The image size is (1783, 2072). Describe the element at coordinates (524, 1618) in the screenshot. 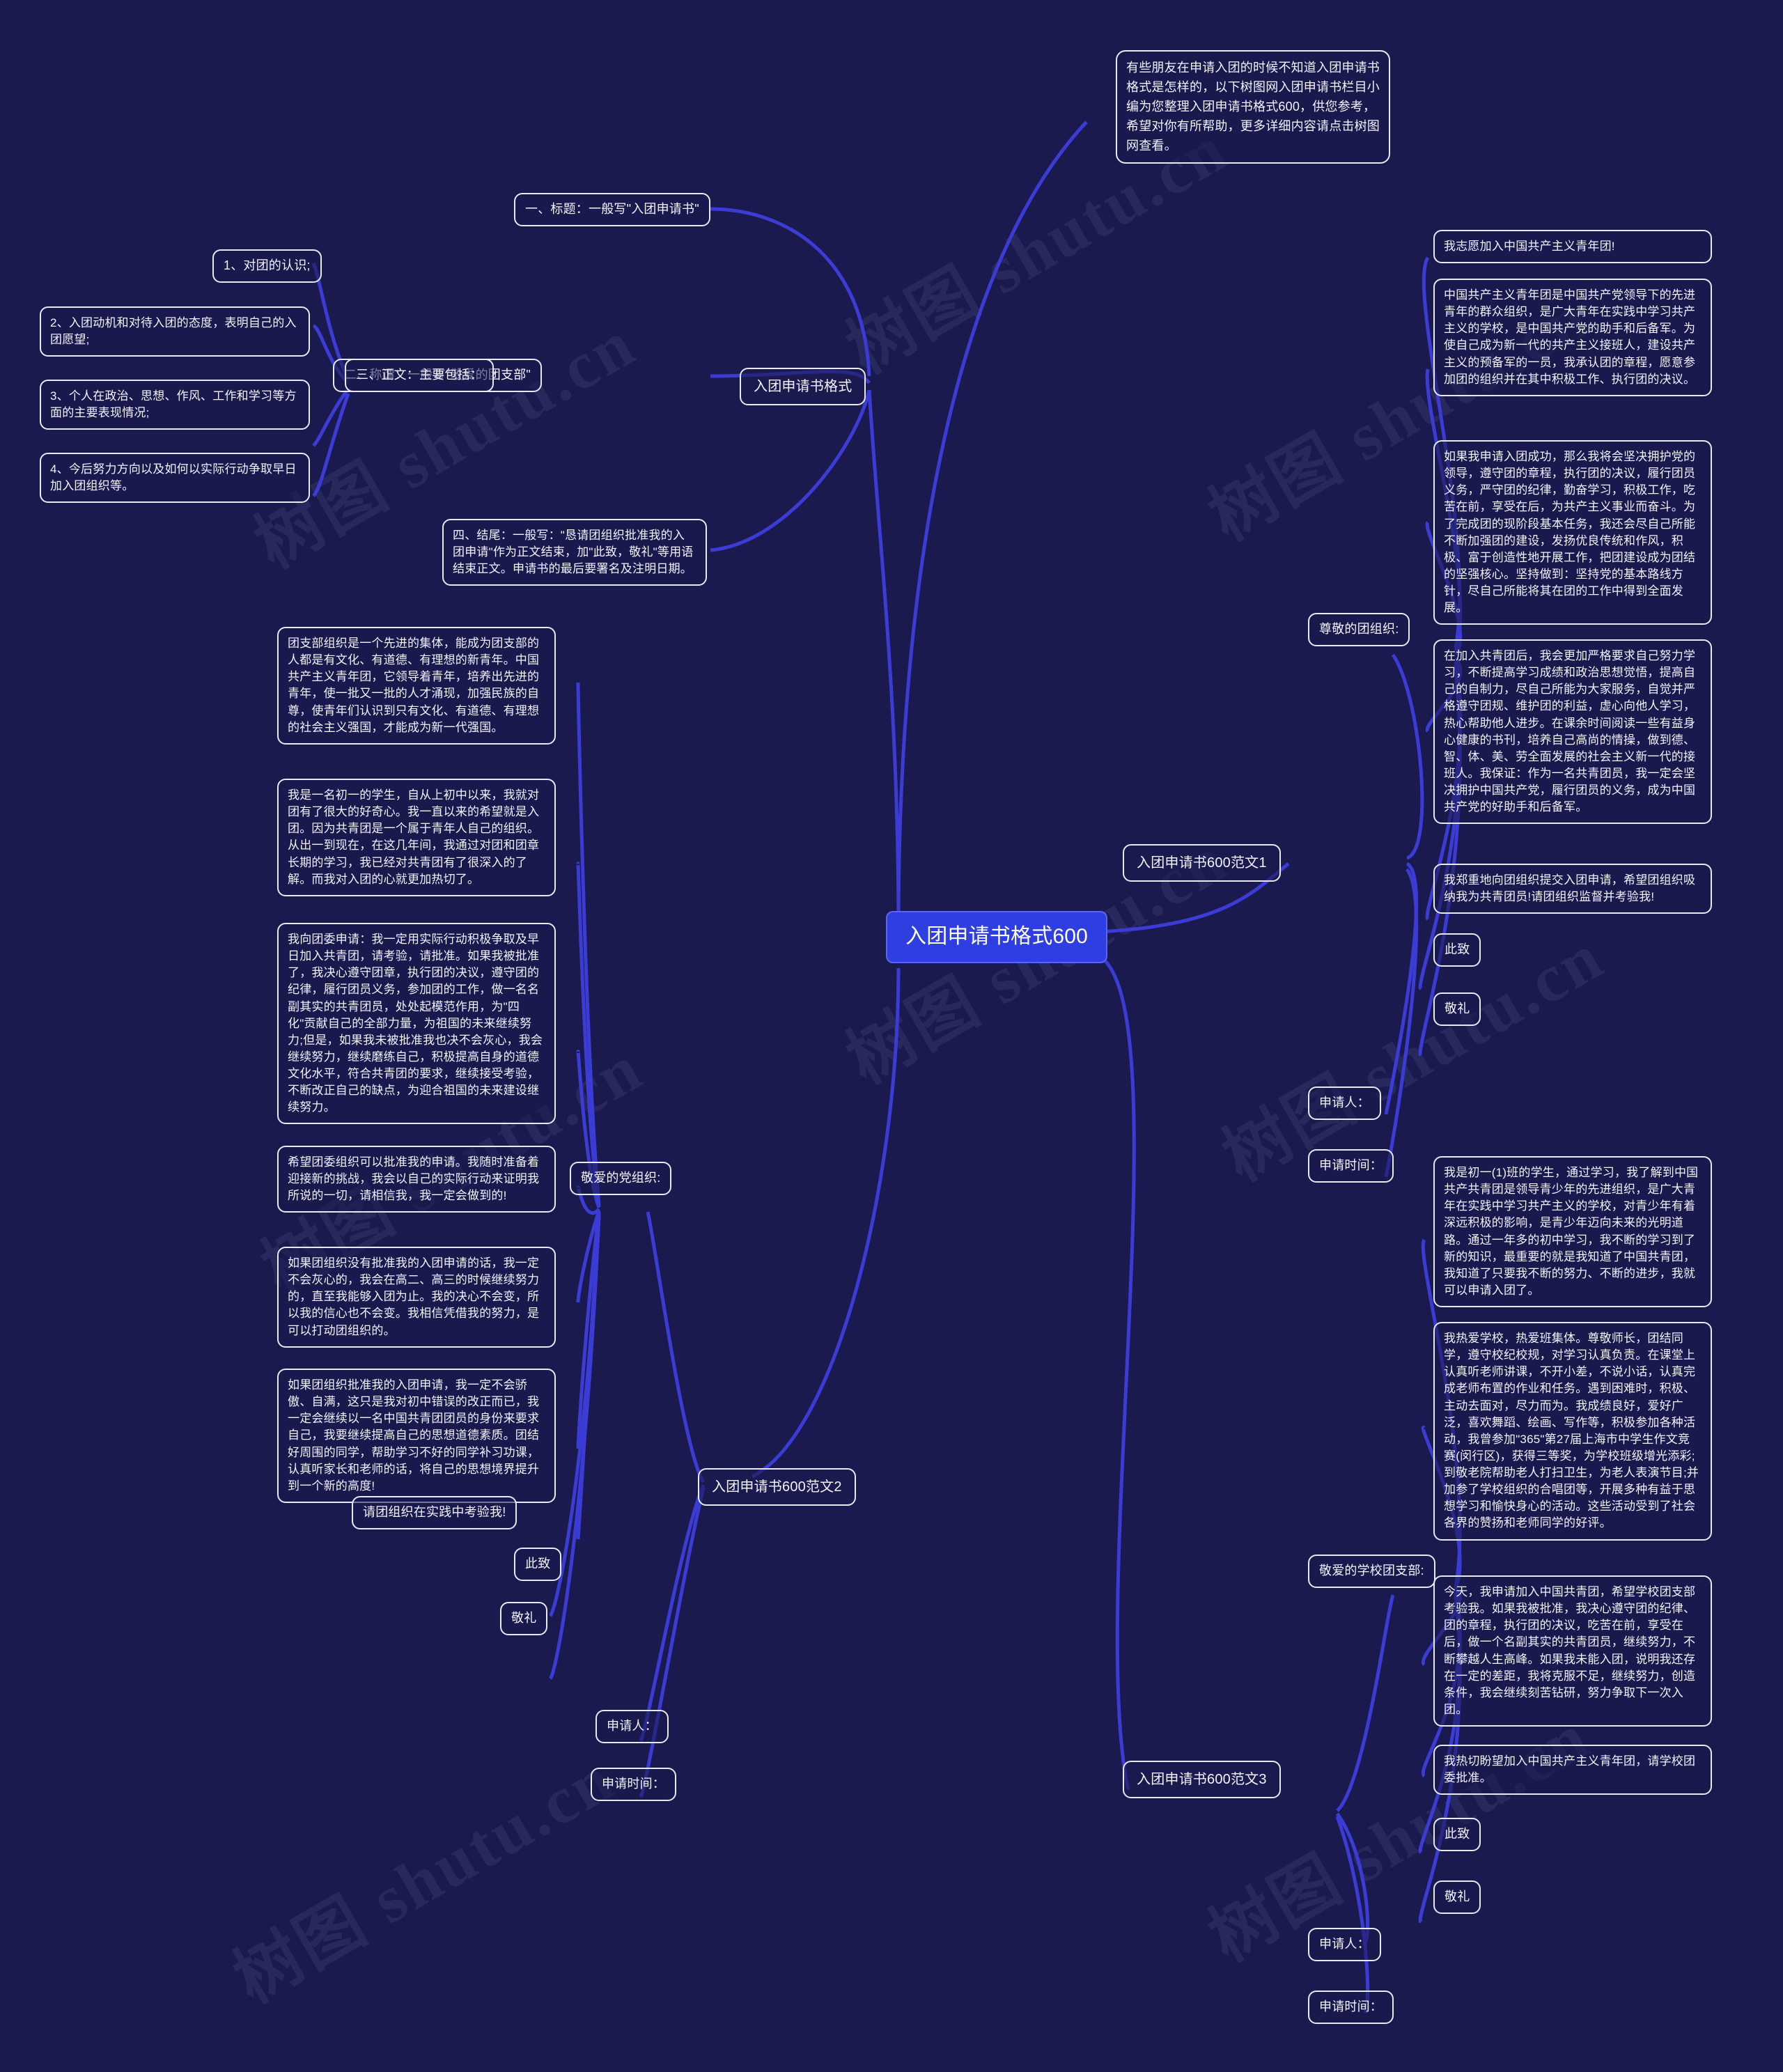

I see `sample2-closing-jingli: 敬礼` at that location.